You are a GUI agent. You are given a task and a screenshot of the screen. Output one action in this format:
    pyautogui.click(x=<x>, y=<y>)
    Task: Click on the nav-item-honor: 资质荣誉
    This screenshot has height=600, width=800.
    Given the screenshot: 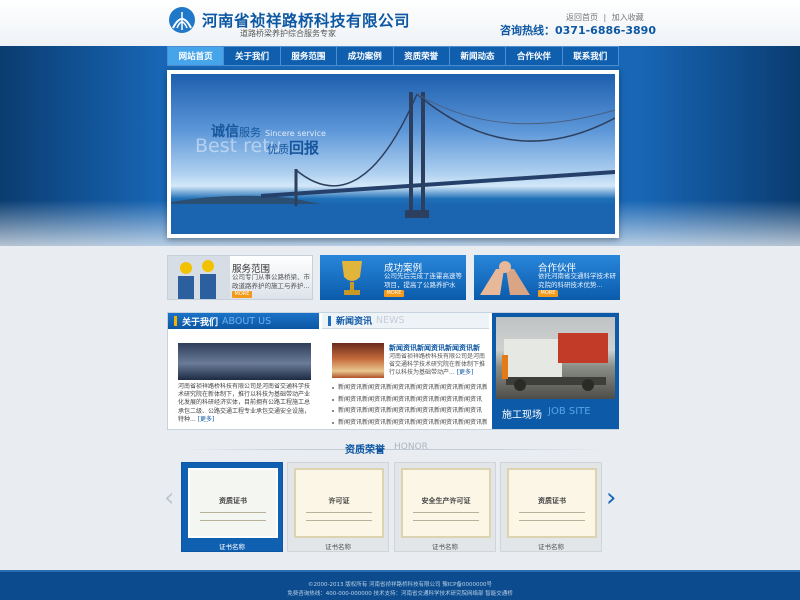 What is the action you would take?
    pyautogui.click(x=422, y=56)
    